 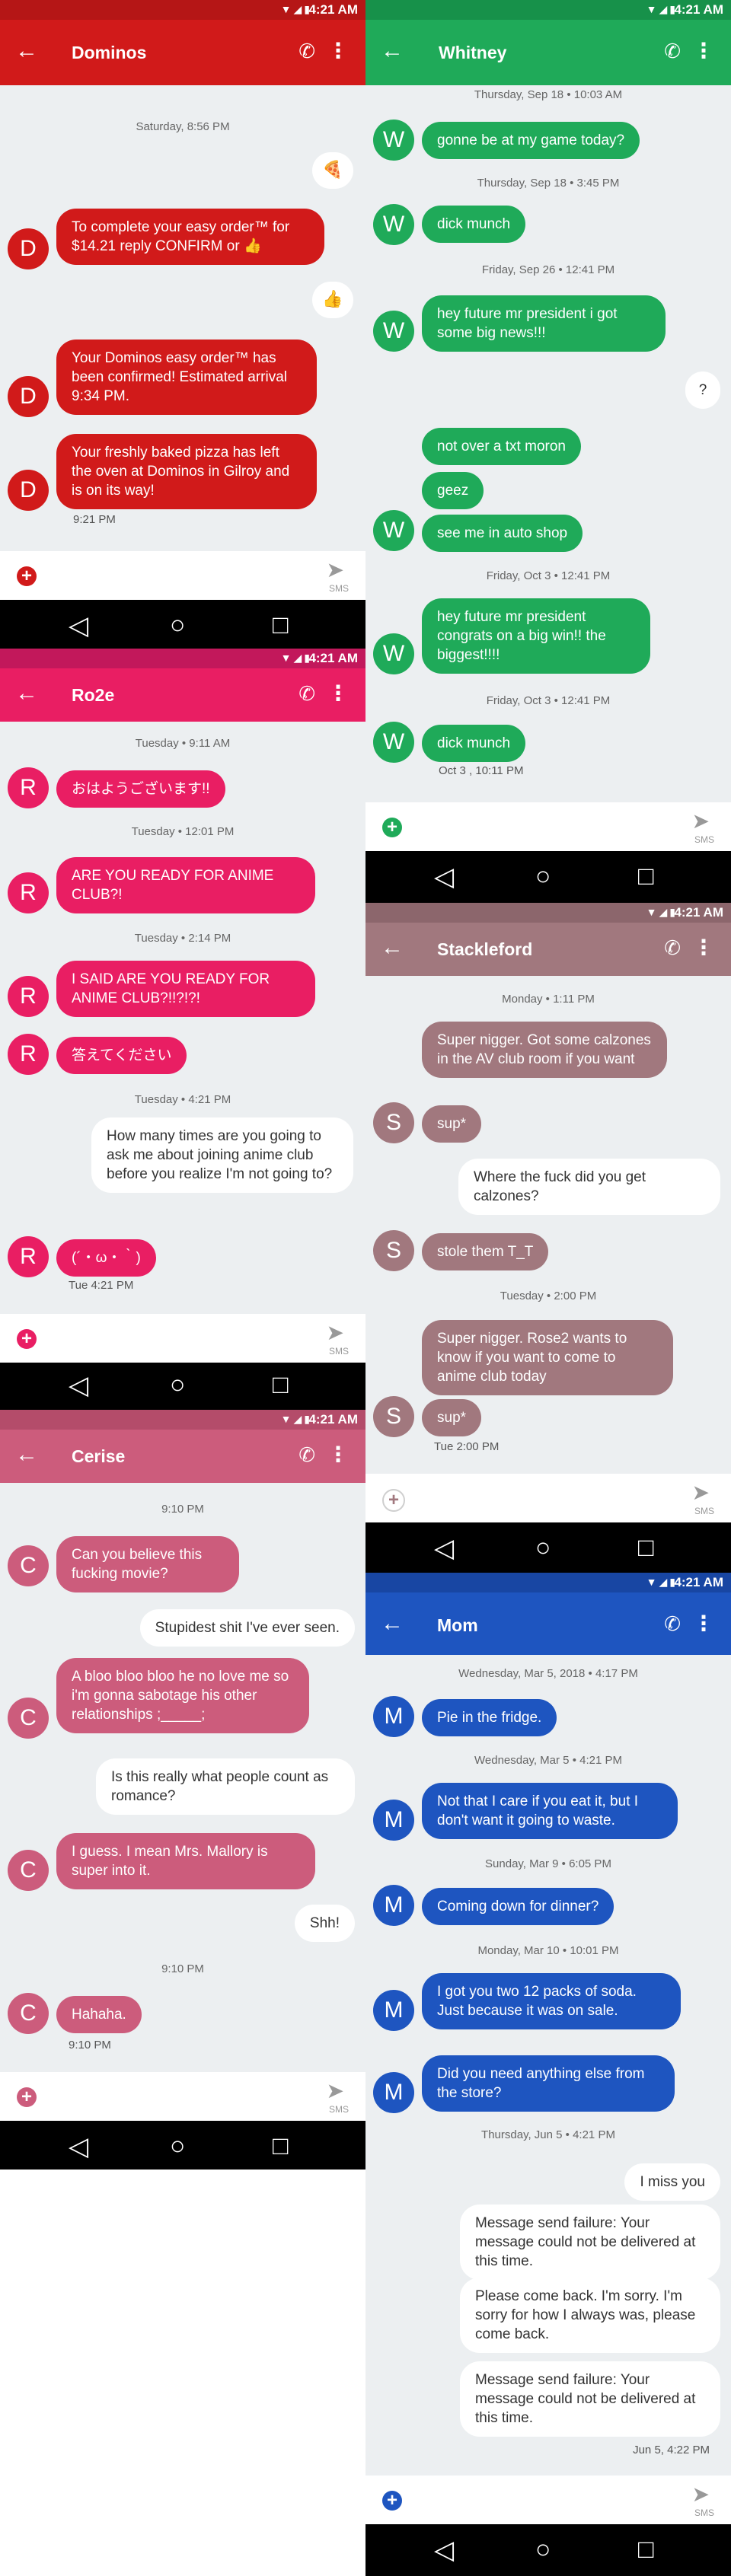 What do you see at coordinates (394, 1122) in the screenshot?
I see `avatar: S` at bounding box center [394, 1122].